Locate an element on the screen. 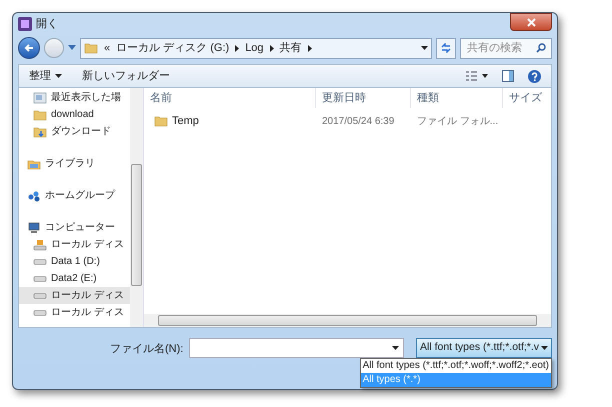  dropdown-option: All font types (*.ttf;*.otf;*.woff;*.woff2;*.eot) is located at coordinates (455, 366).